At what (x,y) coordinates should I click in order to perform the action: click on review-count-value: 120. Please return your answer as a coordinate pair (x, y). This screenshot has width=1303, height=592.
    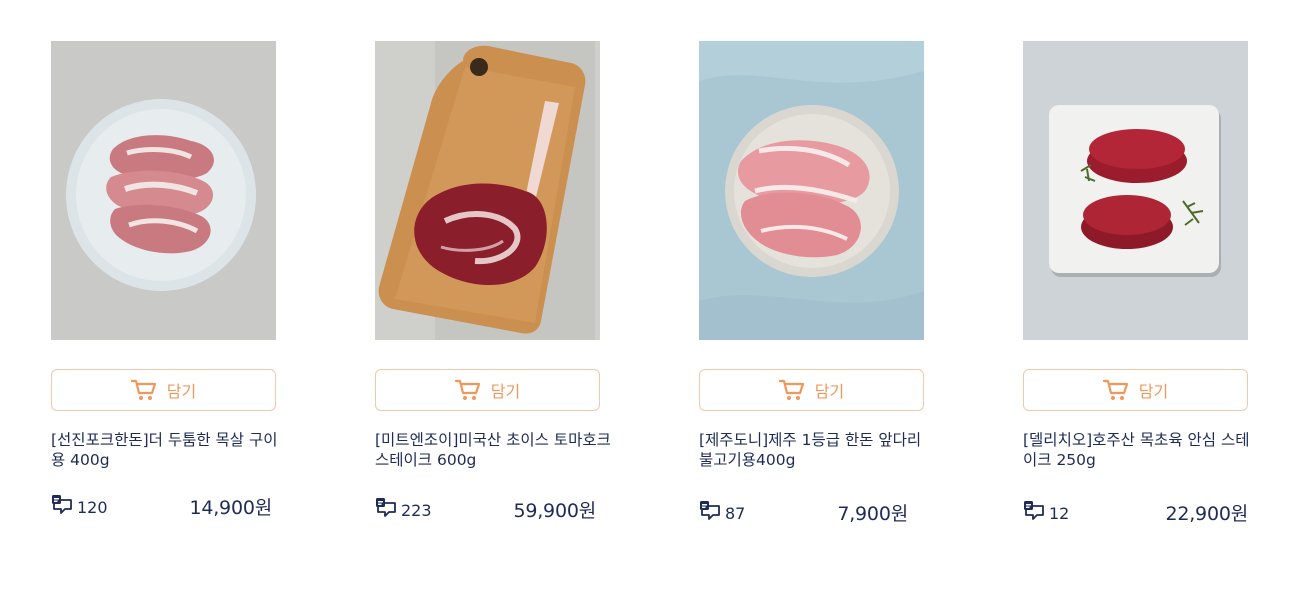
    Looking at the image, I should click on (92, 507).